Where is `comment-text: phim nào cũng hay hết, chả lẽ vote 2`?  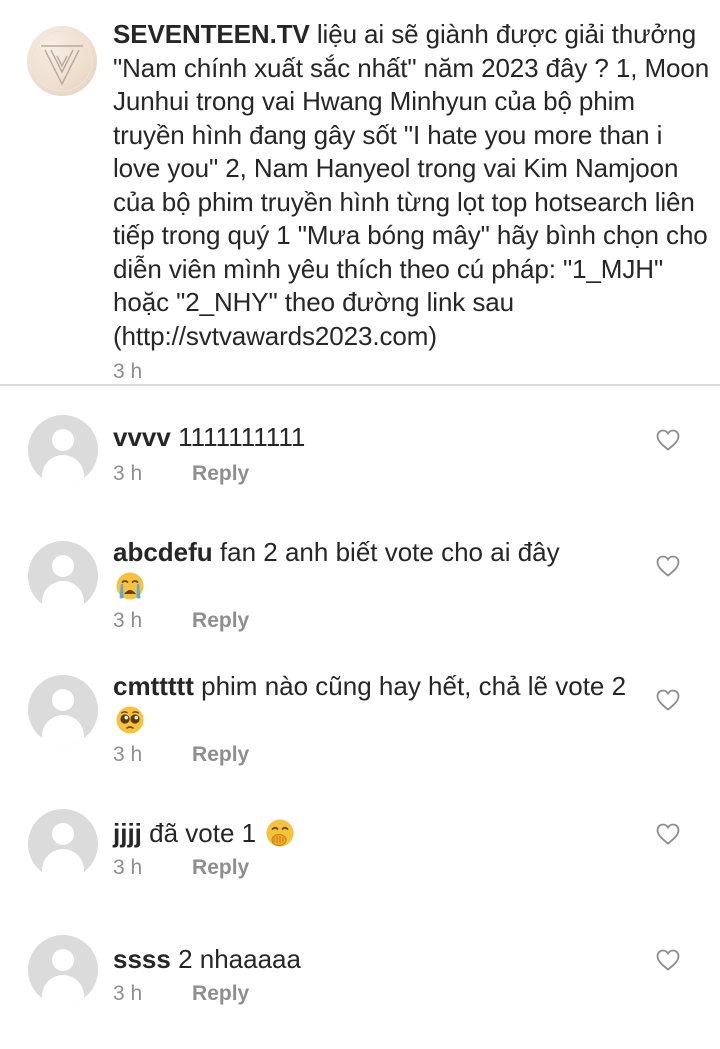 comment-text: phim nào cũng hay hết, chả lẽ vote 2 is located at coordinates (414, 686).